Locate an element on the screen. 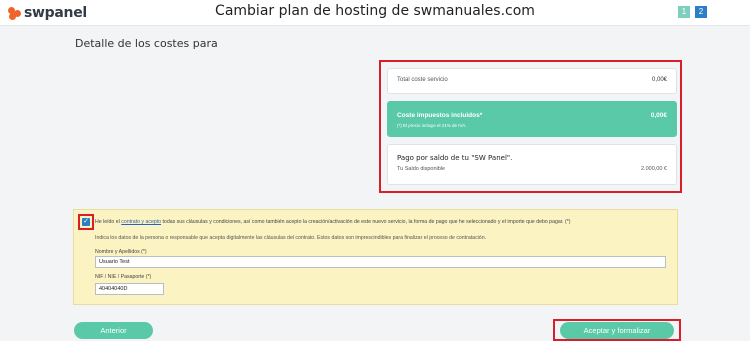 This screenshot has height=341, width=750. nif-label: NIF / NIE / Pasaporte (*) is located at coordinates (123, 277).